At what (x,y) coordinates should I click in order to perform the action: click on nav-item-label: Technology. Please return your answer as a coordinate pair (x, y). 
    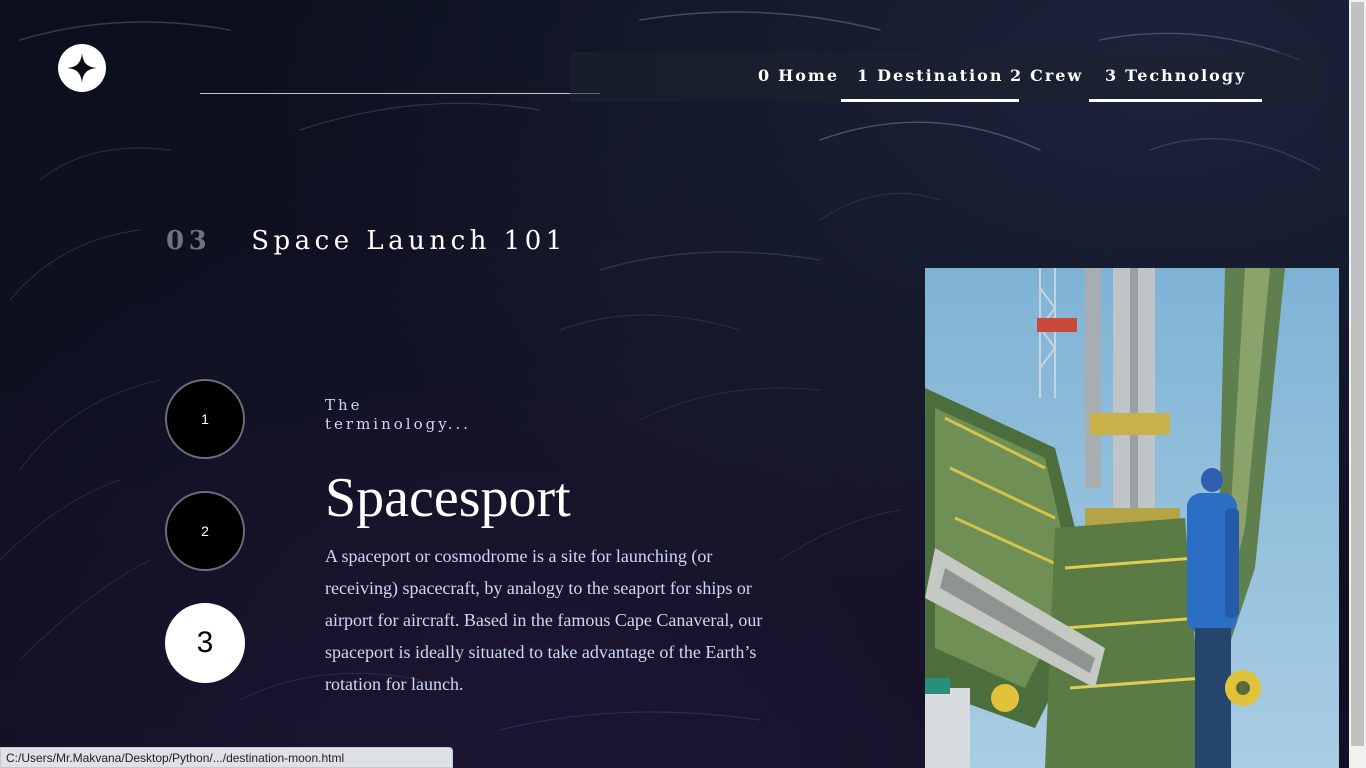
    Looking at the image, I should click on (1186, 75).